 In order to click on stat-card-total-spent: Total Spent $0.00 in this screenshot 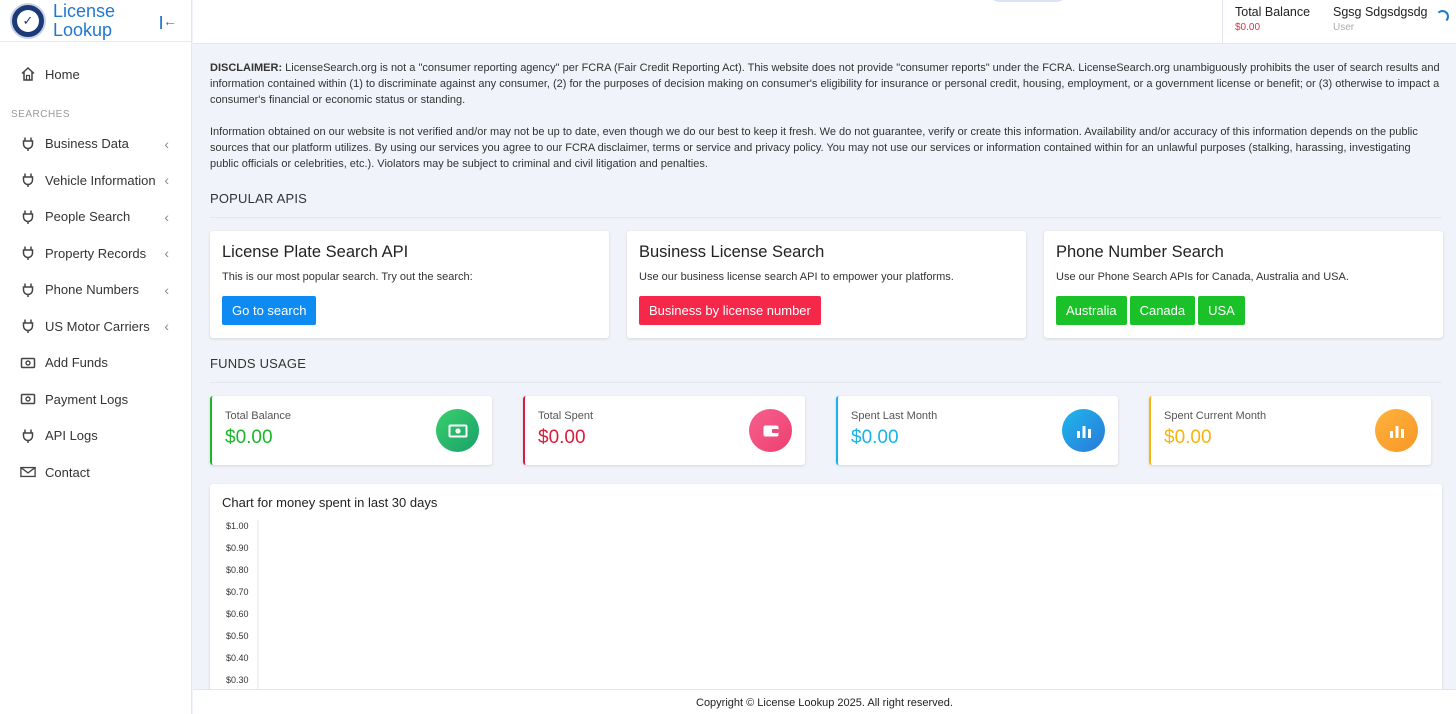, I will do `click(664, 430)`.